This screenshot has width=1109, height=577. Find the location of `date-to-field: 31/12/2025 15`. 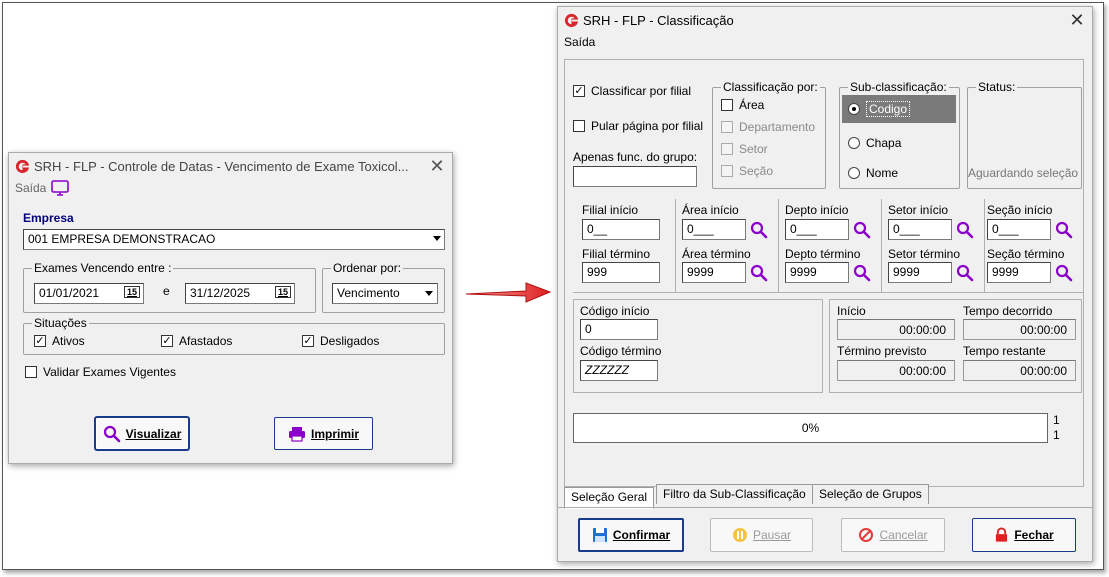

date-to-field: 31/12/2025 15 is located at coordinates (240, 293).